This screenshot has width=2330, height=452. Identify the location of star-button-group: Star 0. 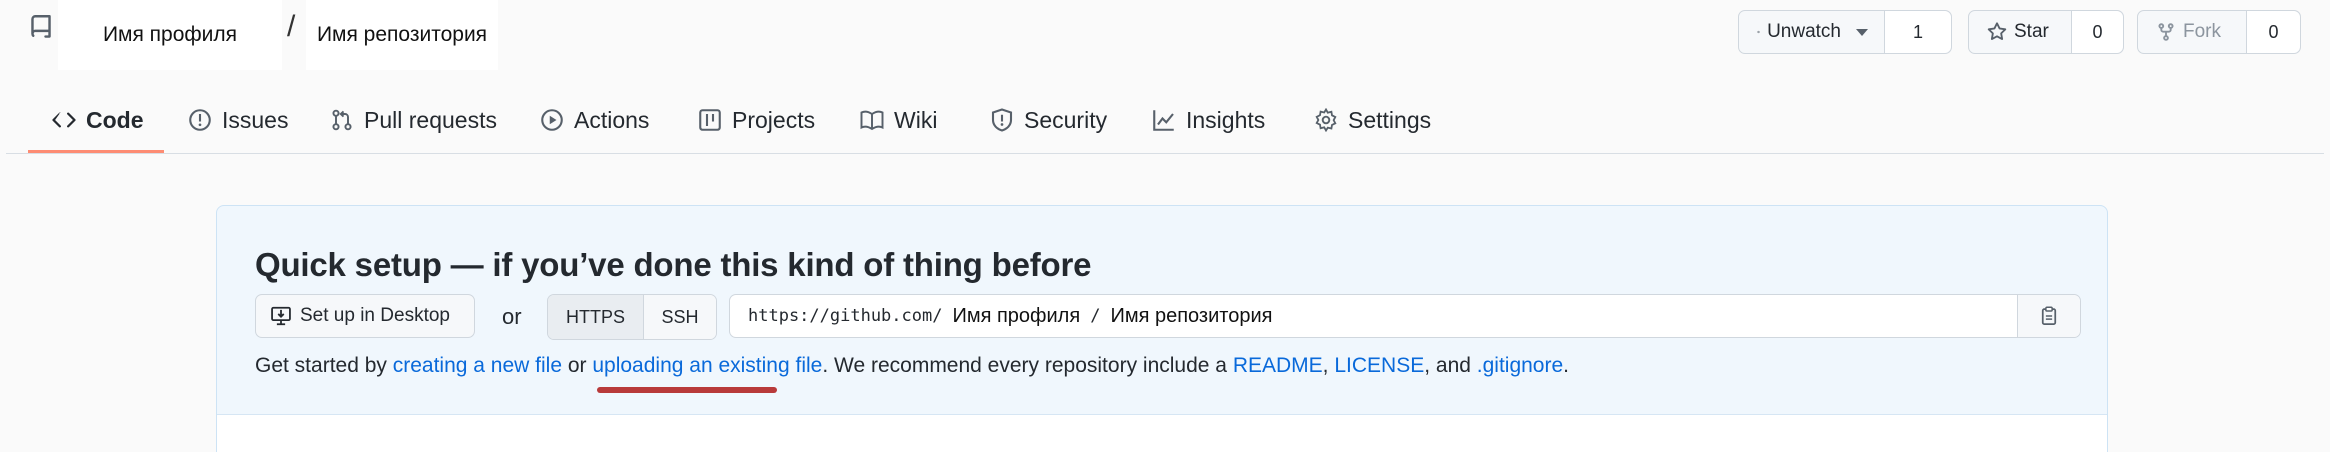
(2046, 32).